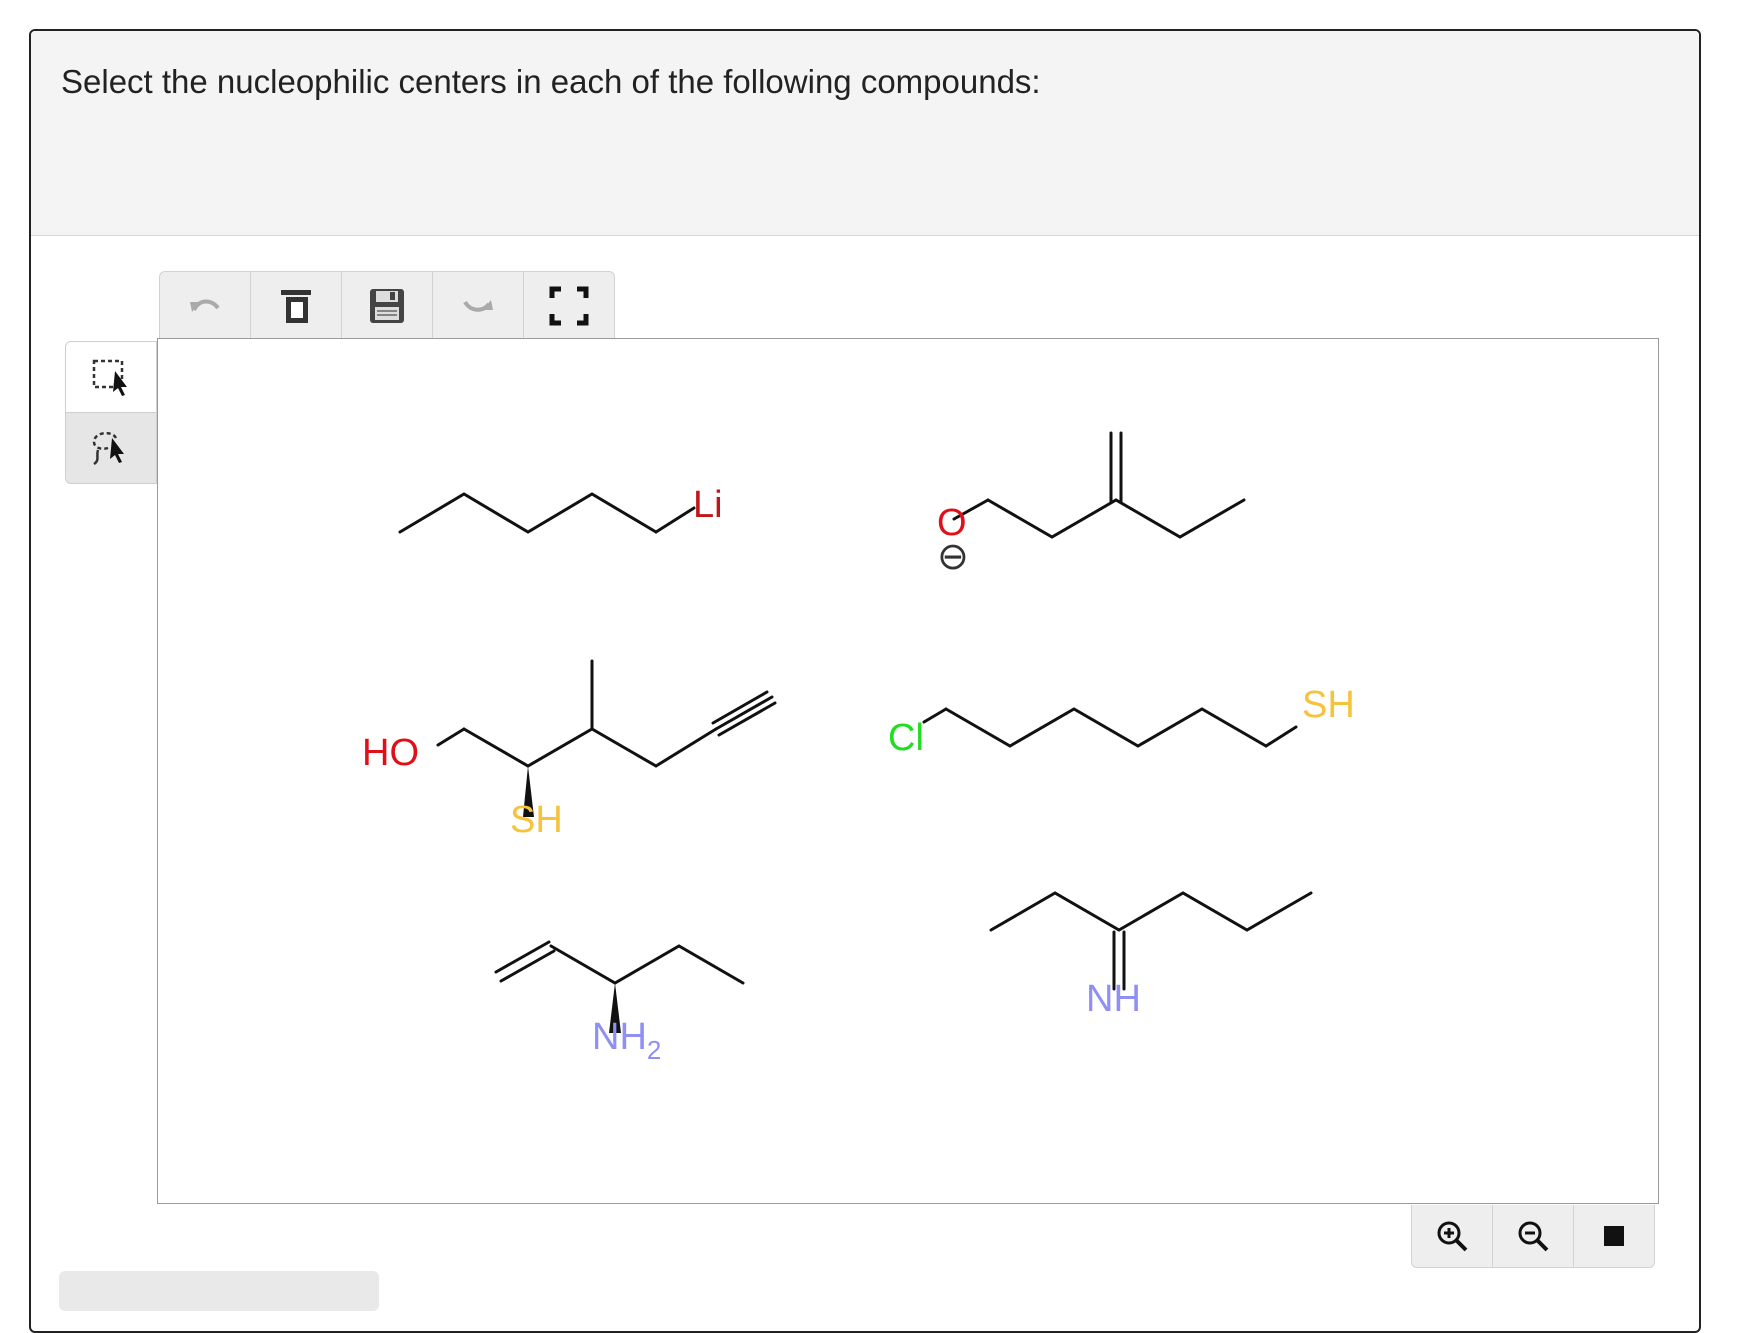 The width and height of the screenshot is (1738, 1333). I want to click on charge-negative: ⊖, so click(953, 557).